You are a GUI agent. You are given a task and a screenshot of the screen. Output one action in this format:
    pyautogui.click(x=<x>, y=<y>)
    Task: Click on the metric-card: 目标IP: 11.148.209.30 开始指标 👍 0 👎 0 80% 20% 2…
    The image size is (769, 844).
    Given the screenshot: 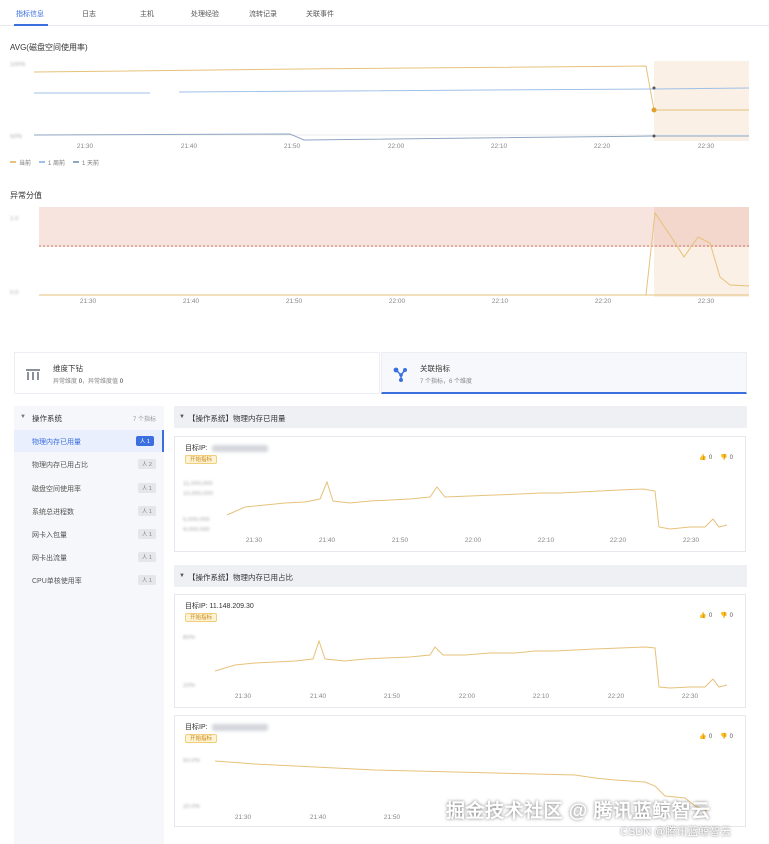 What is the action you would take?
    pyautogui.click(x=460, y=651)
    